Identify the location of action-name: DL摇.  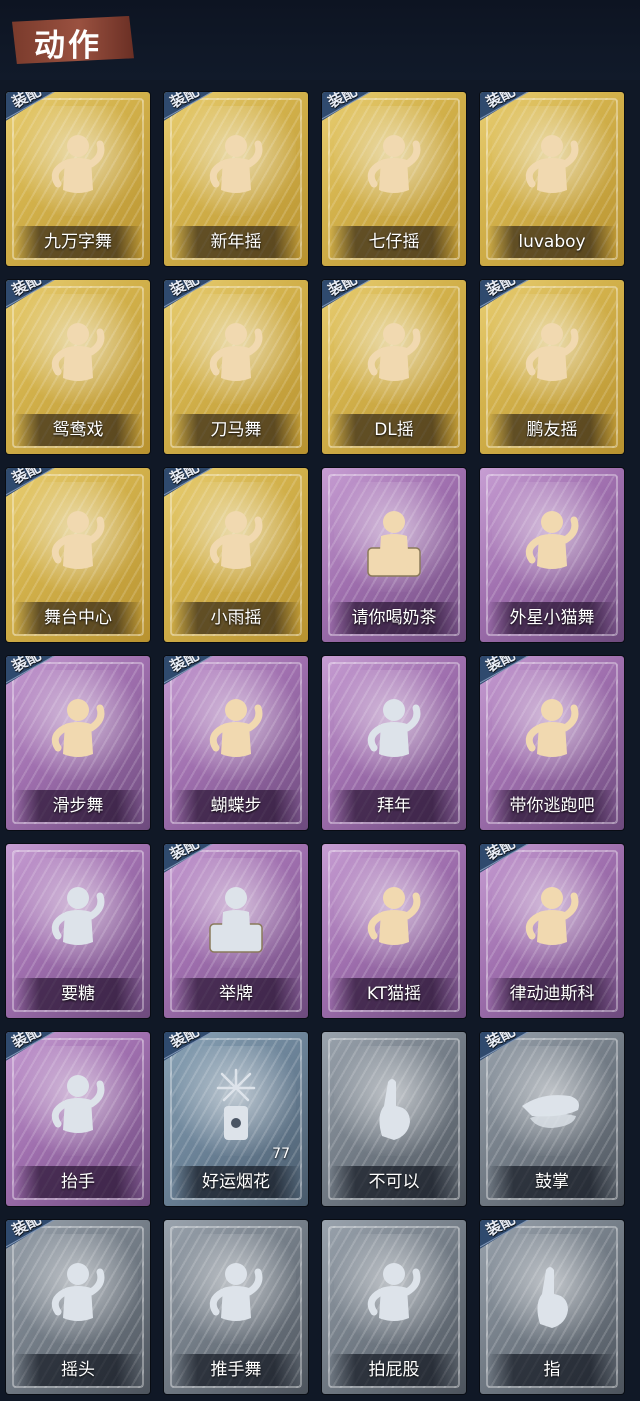
(394, 430).